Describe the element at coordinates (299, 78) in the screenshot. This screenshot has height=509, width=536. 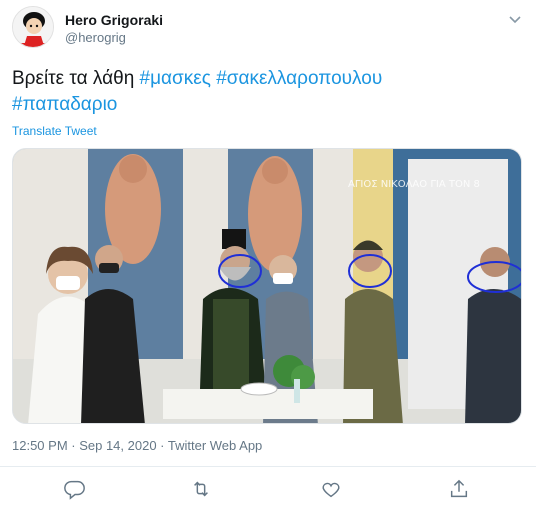
I see `hashtag-link: #σακελλαροπουλου` at that location.